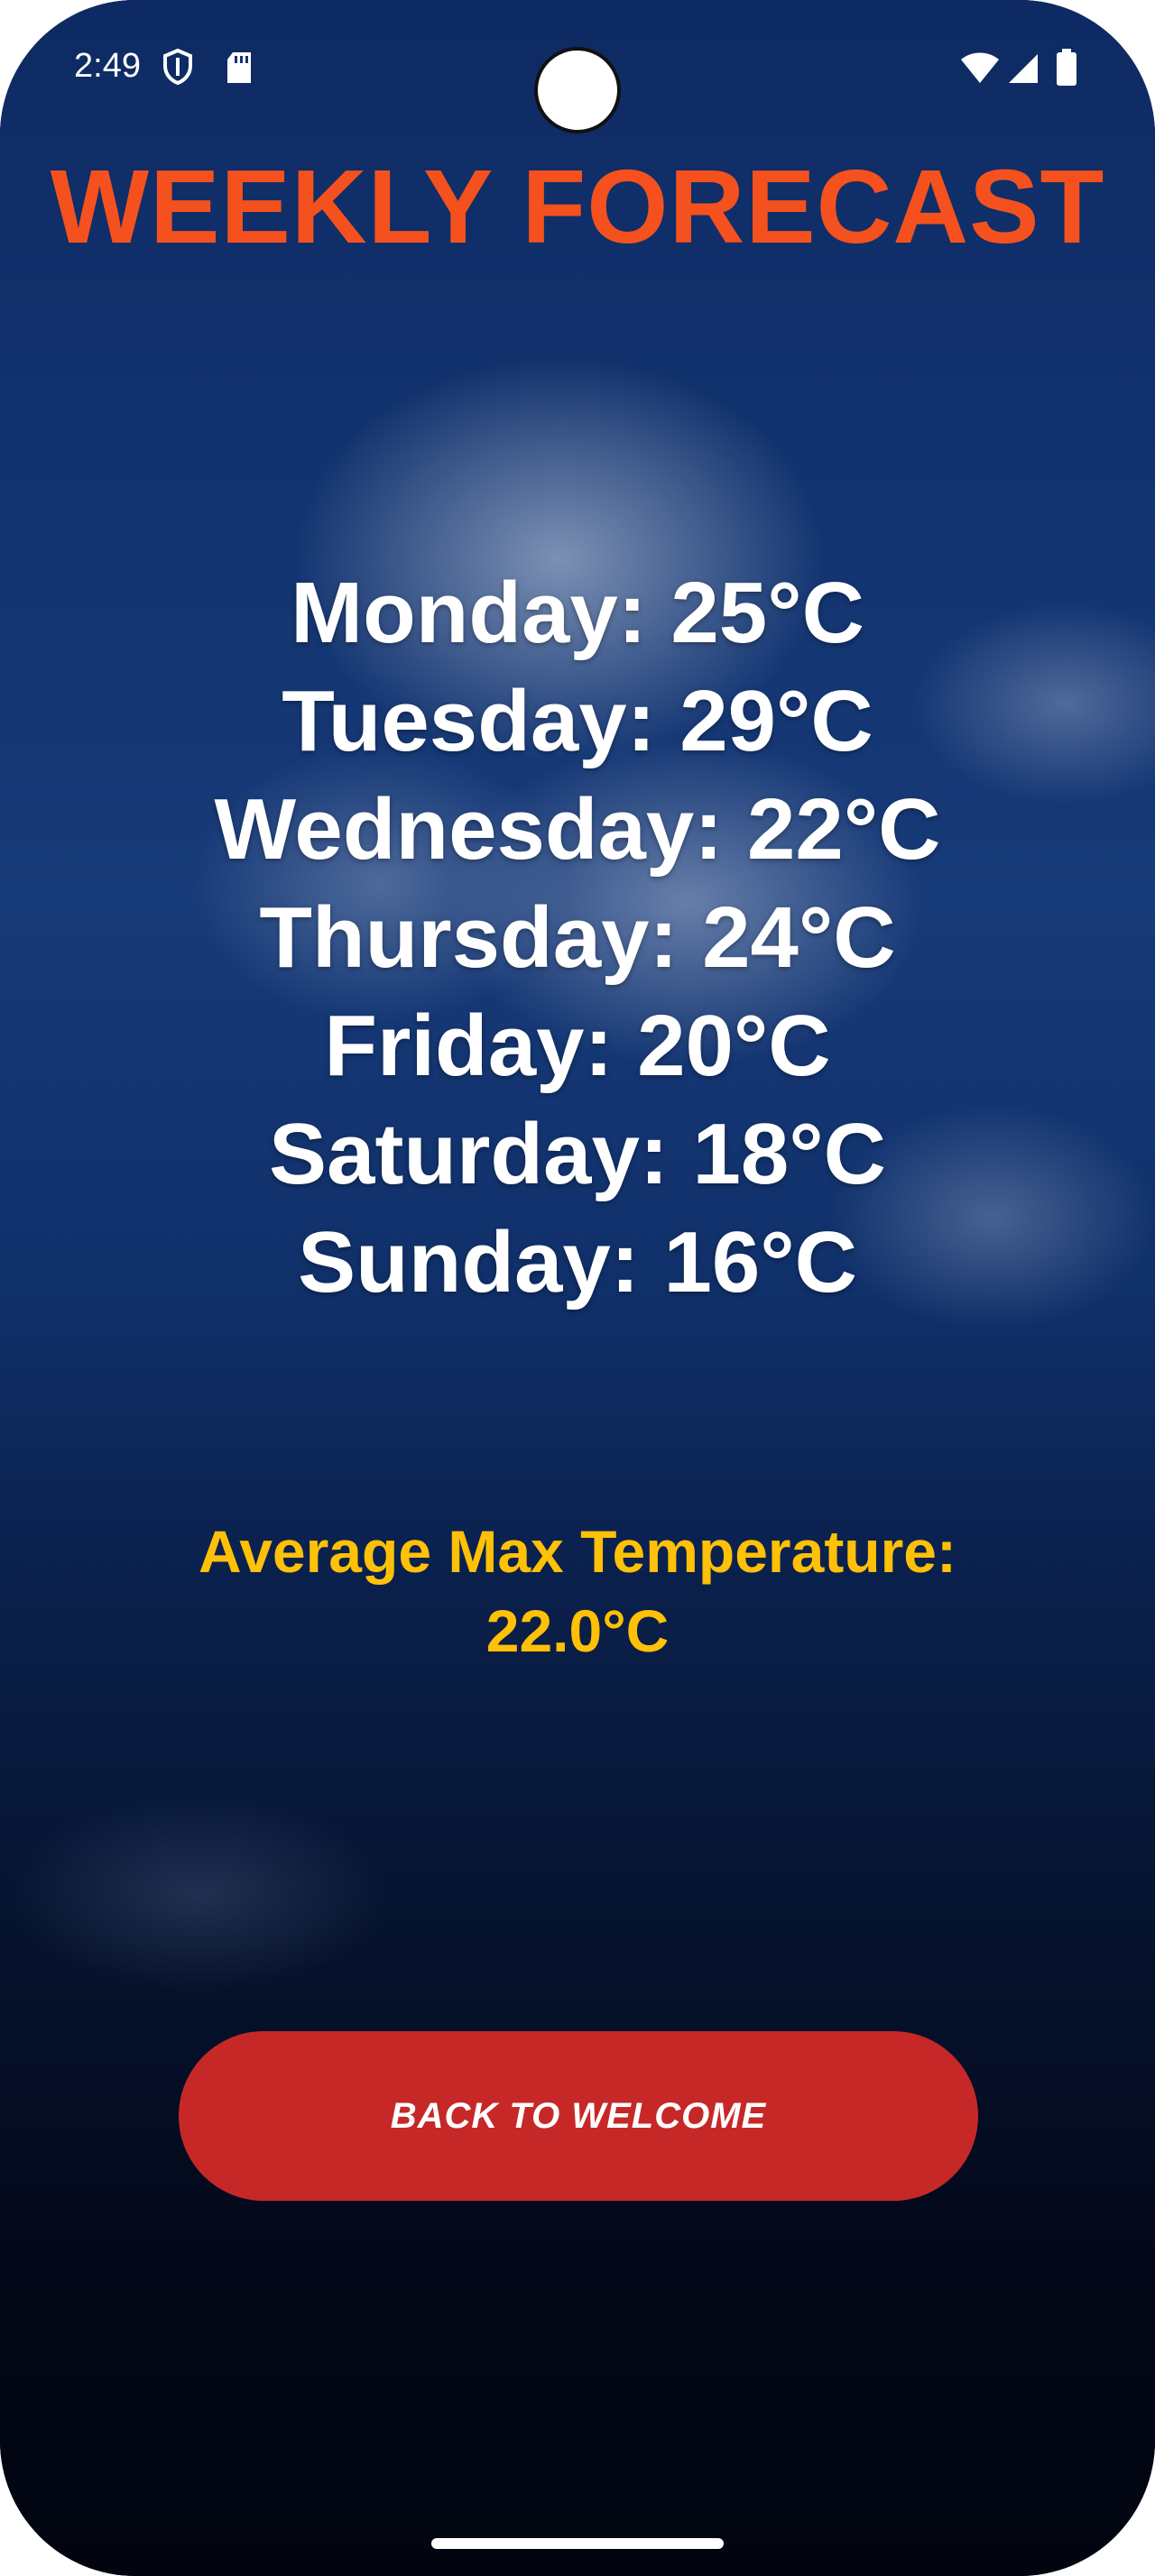 This screenshot has width=1155, height=2576. What do you see at coordinates (577, 1552) in the screenshot?
I see `average-label: Average Max Temperature:` at bounding box center [577, 1552].